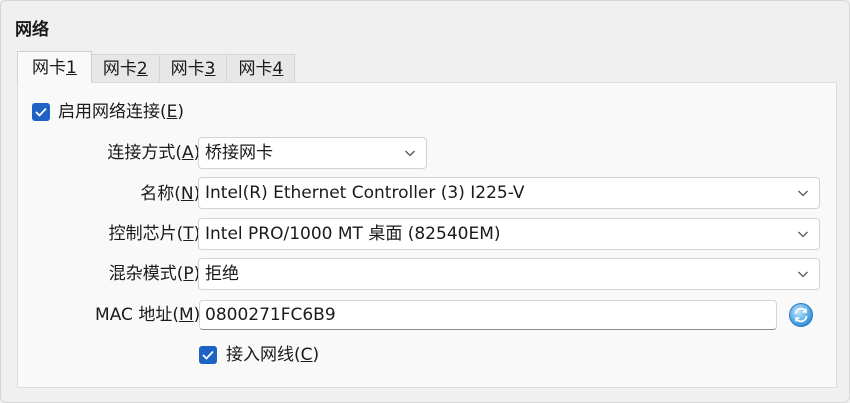 This screenshot has height=403, width=850. Describe the element at coordinates (146, 274) in the screenshot. I see `label-text: 混杂模式(` at that location.